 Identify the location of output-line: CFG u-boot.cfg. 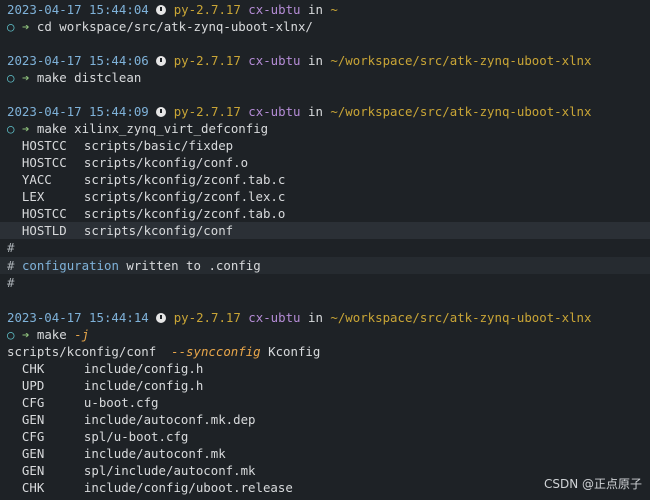
(90, 402).